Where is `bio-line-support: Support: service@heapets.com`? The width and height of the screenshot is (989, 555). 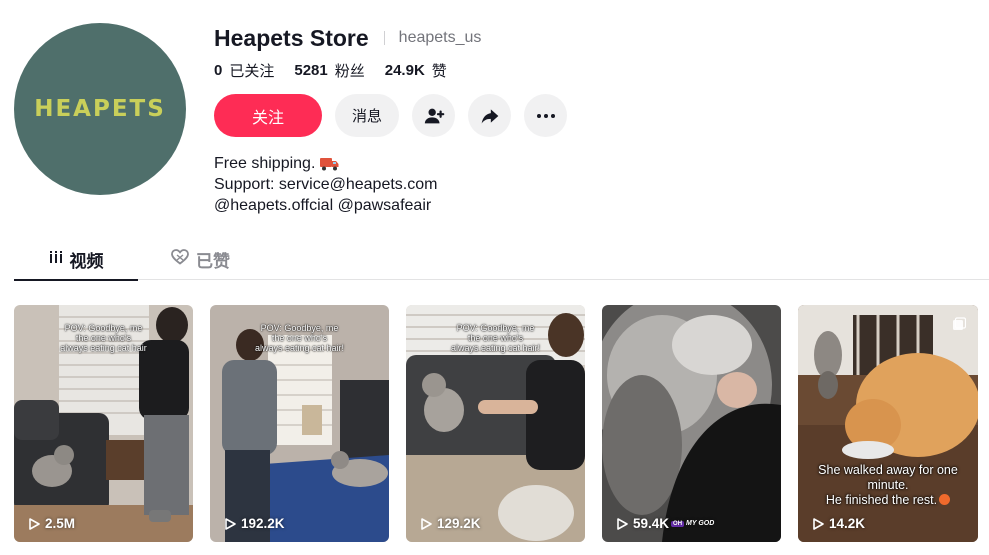
bio-line-support: Support: service@heapets.com is located at coordinates (326, 184).